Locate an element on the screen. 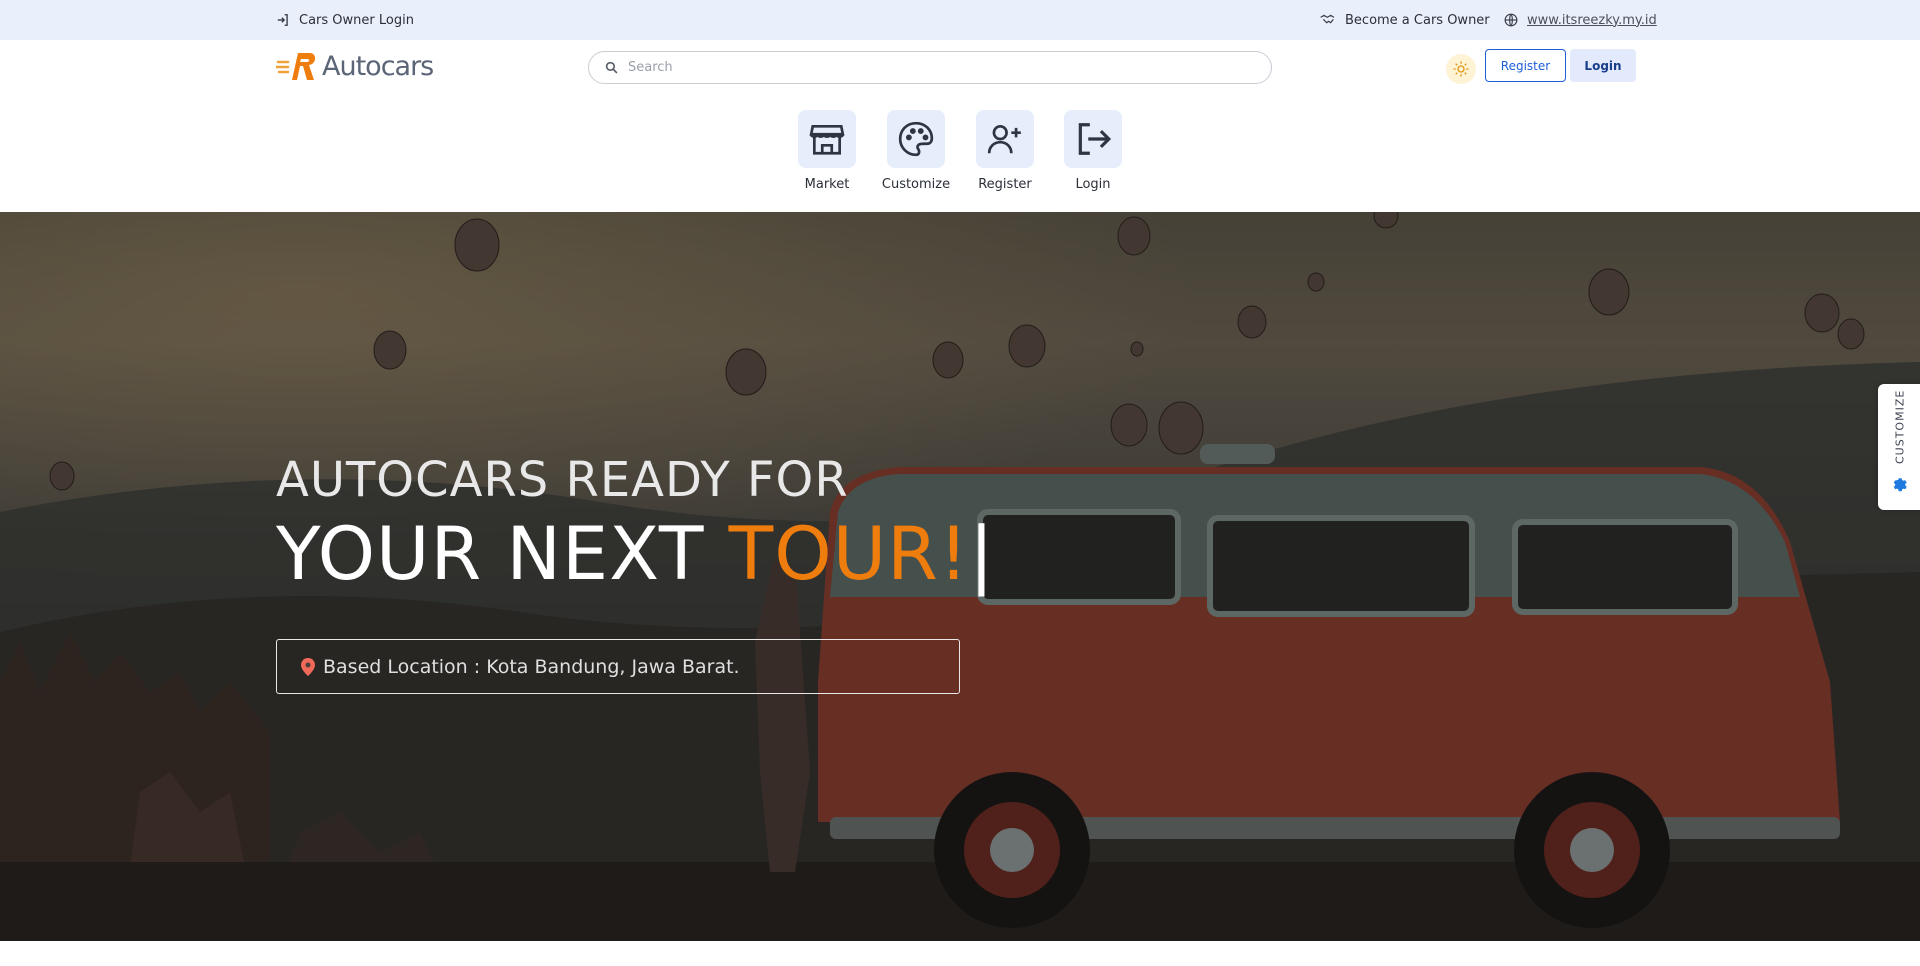 This screenshot has height=966, width=1920. quick-nav-market: Market is located at coordinates (827, 151).